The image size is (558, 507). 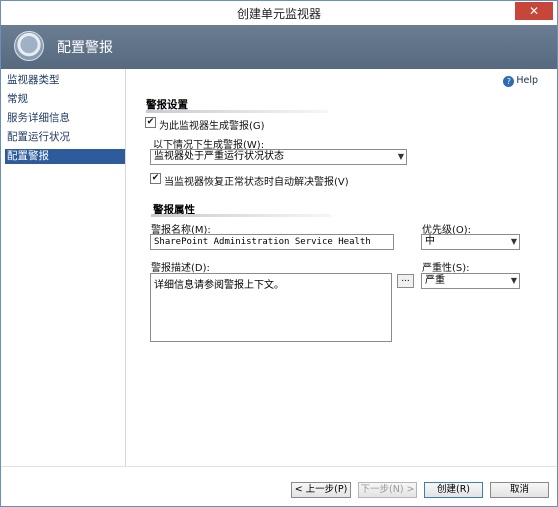 What do you see at coordinates (321, 490) in the screenshot?
I see `previous-button: < 上一步(P)` at bounding box center [321, 490].